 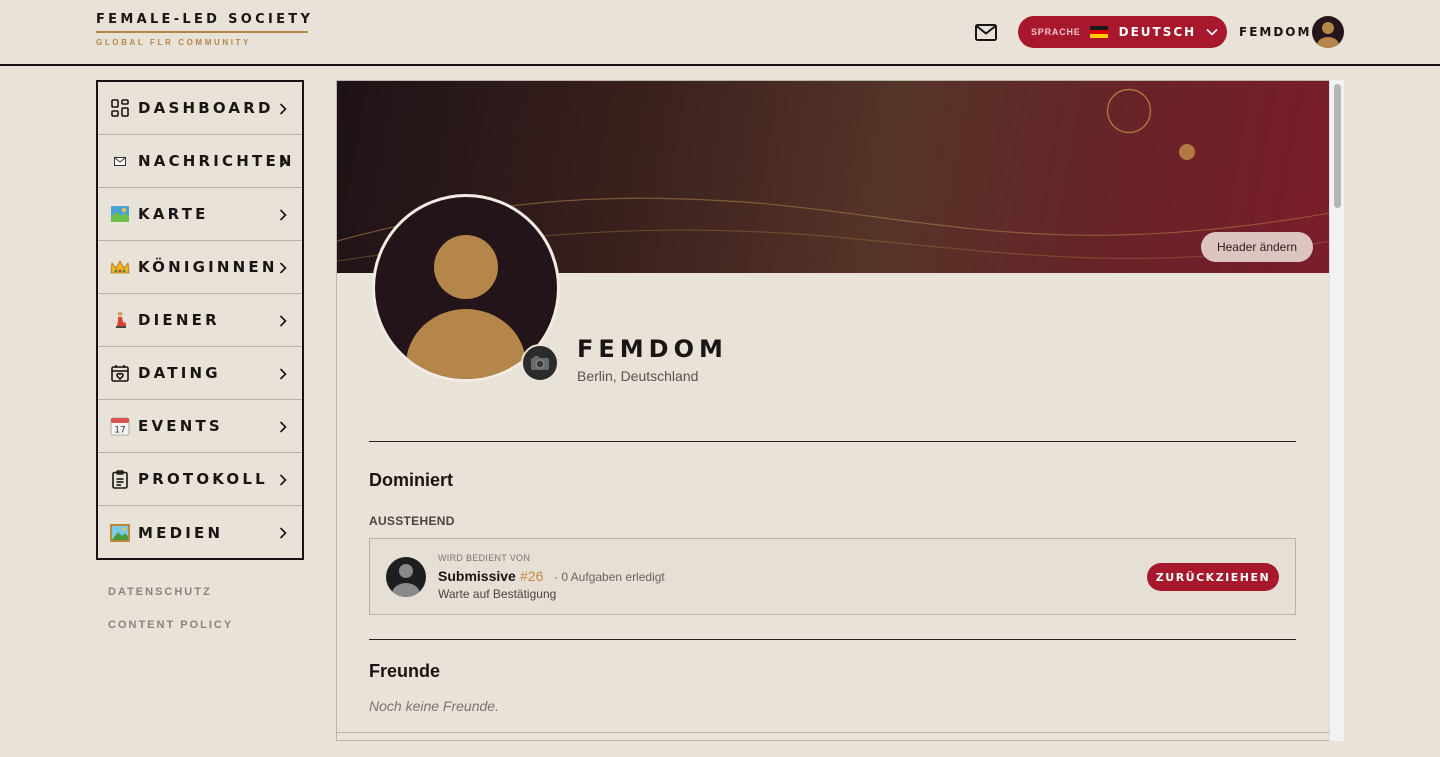 What do you see at coordinates (180, 426) in the screenshot?
I see `sidebar-item-label: EVENTS` at bounding box center [180, 426].